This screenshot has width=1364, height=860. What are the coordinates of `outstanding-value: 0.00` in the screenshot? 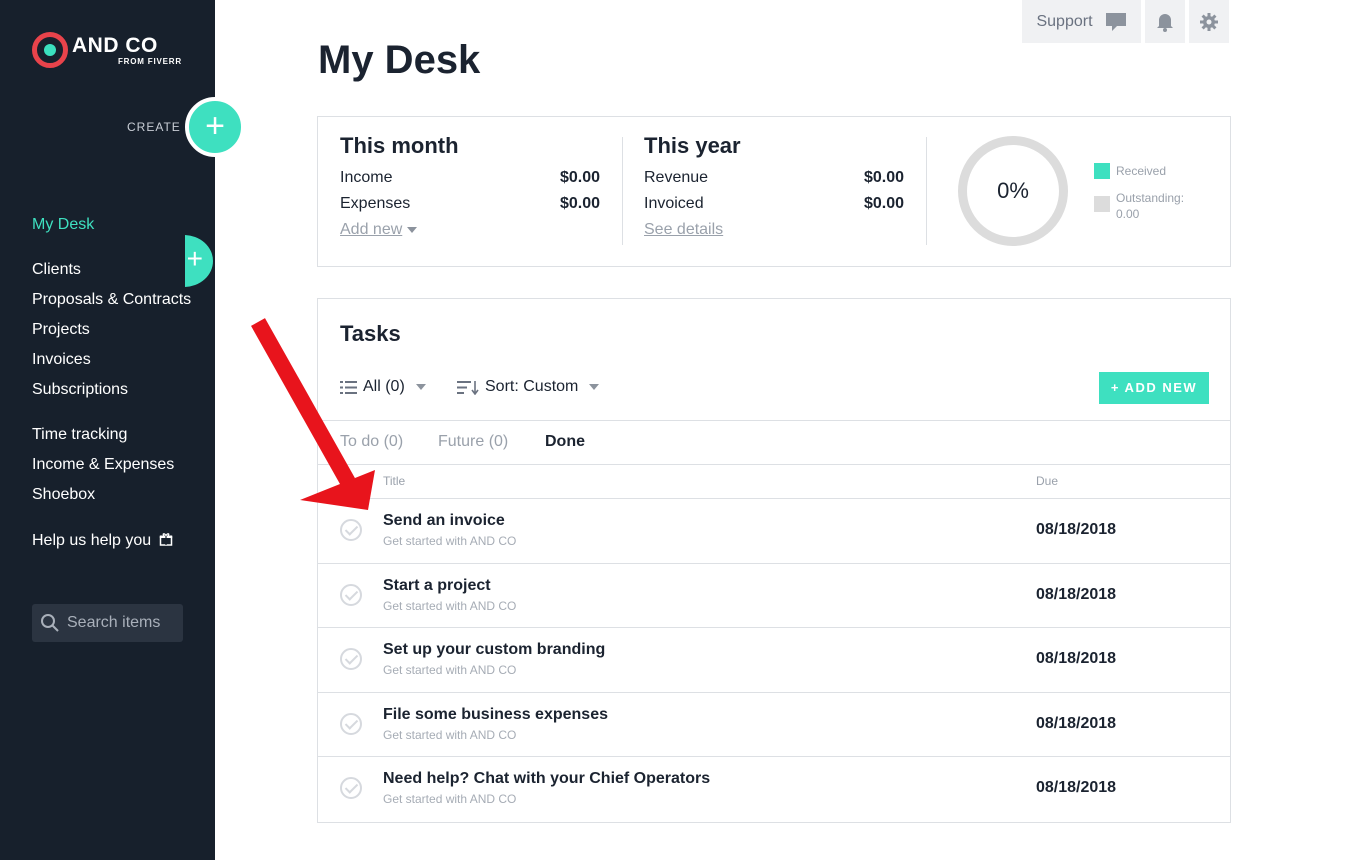 It's located at (1128, 214).